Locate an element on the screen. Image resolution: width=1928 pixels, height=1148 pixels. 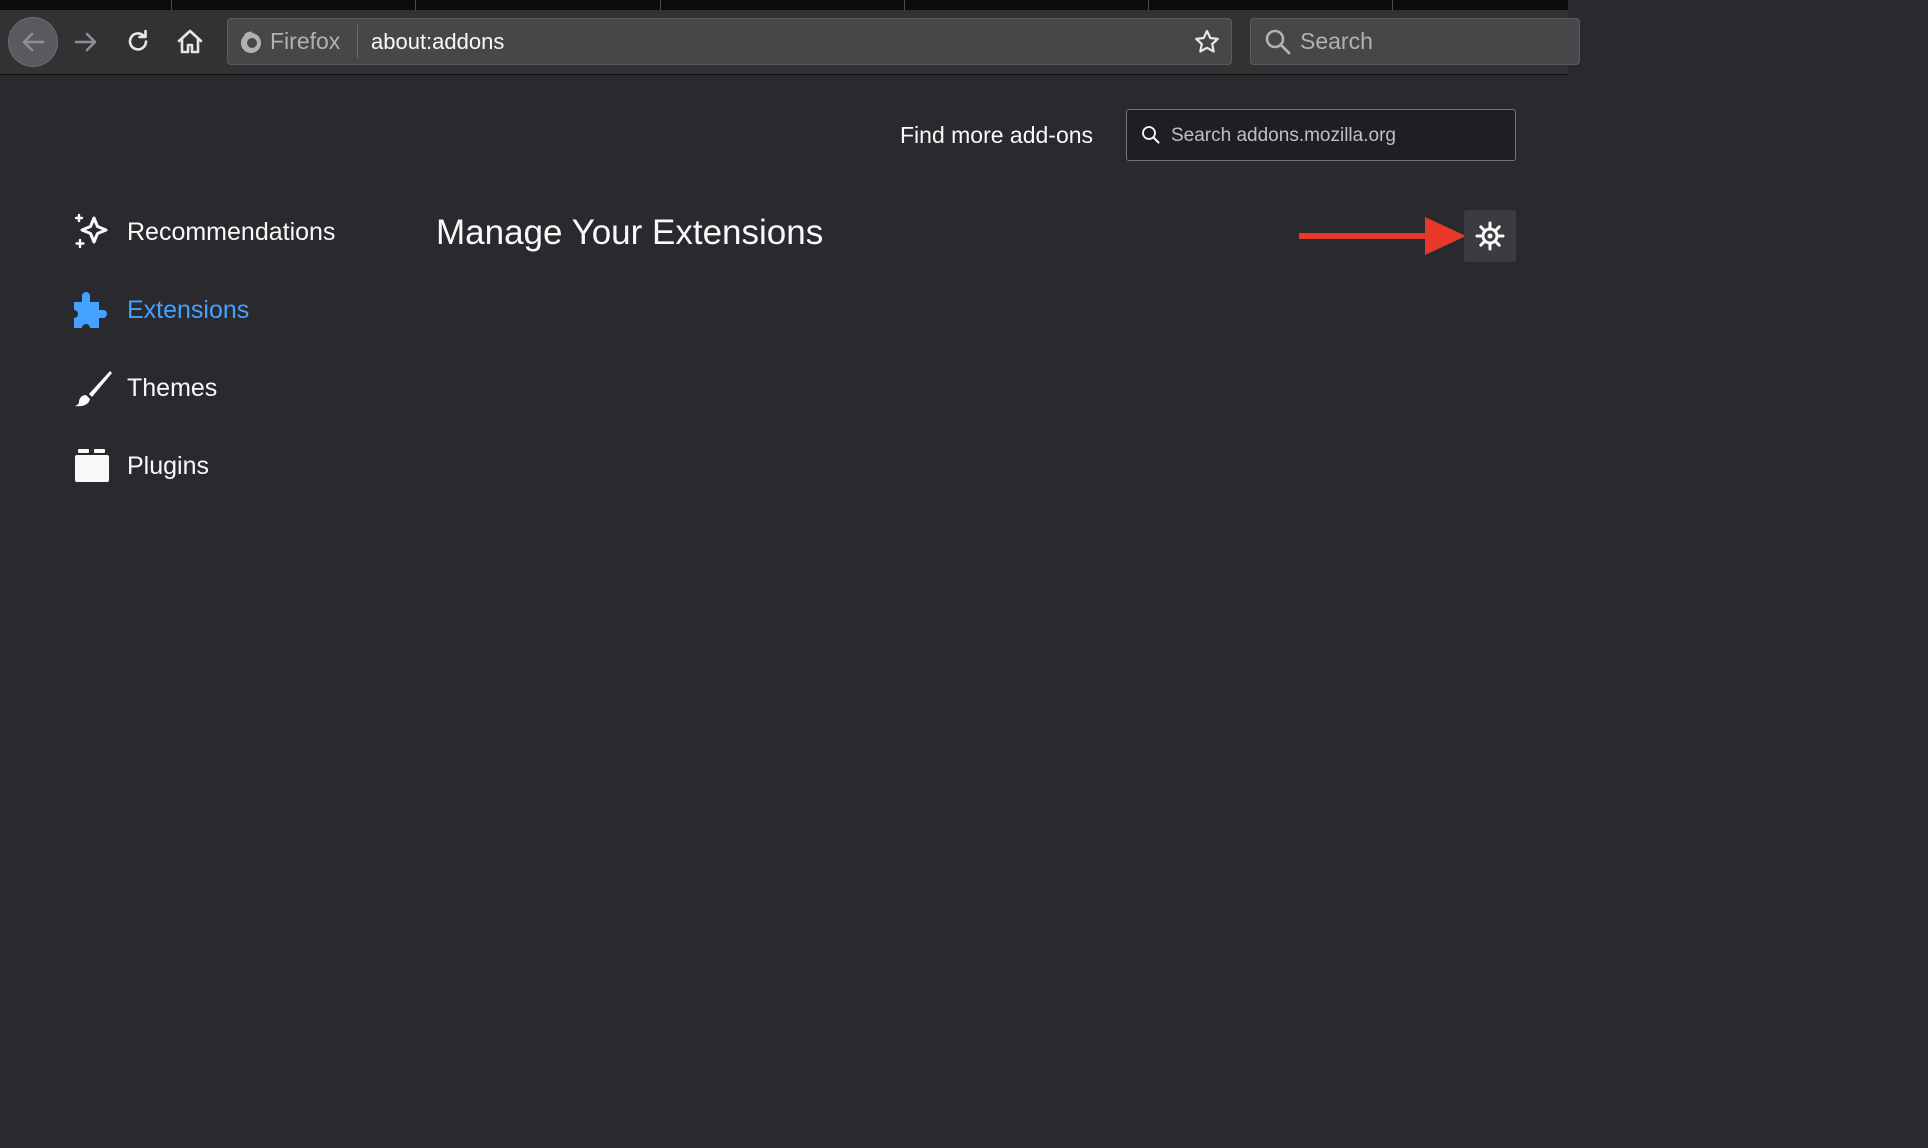
amo-search-box is located at coordinates (1321, 135).